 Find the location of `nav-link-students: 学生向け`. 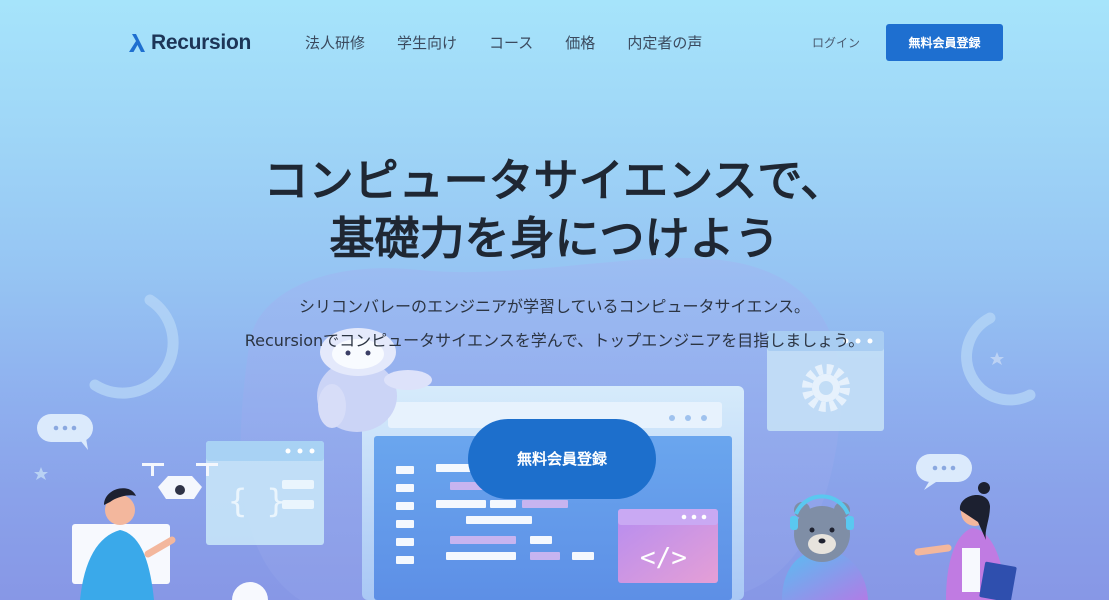

nav-link-students: 学生向け is located at coordinates (427, 42).